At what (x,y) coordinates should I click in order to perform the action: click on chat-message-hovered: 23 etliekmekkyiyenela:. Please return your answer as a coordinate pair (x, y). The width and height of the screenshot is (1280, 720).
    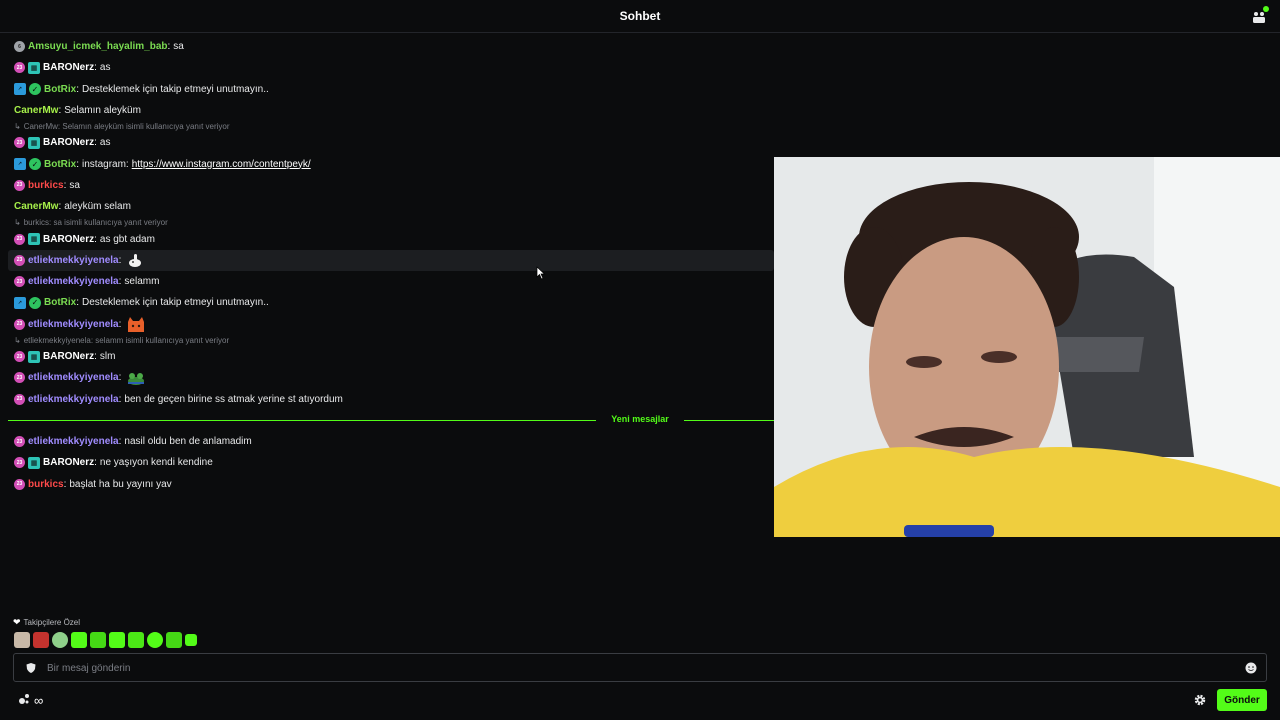
    Looking at the image, I should click on (391, 260).